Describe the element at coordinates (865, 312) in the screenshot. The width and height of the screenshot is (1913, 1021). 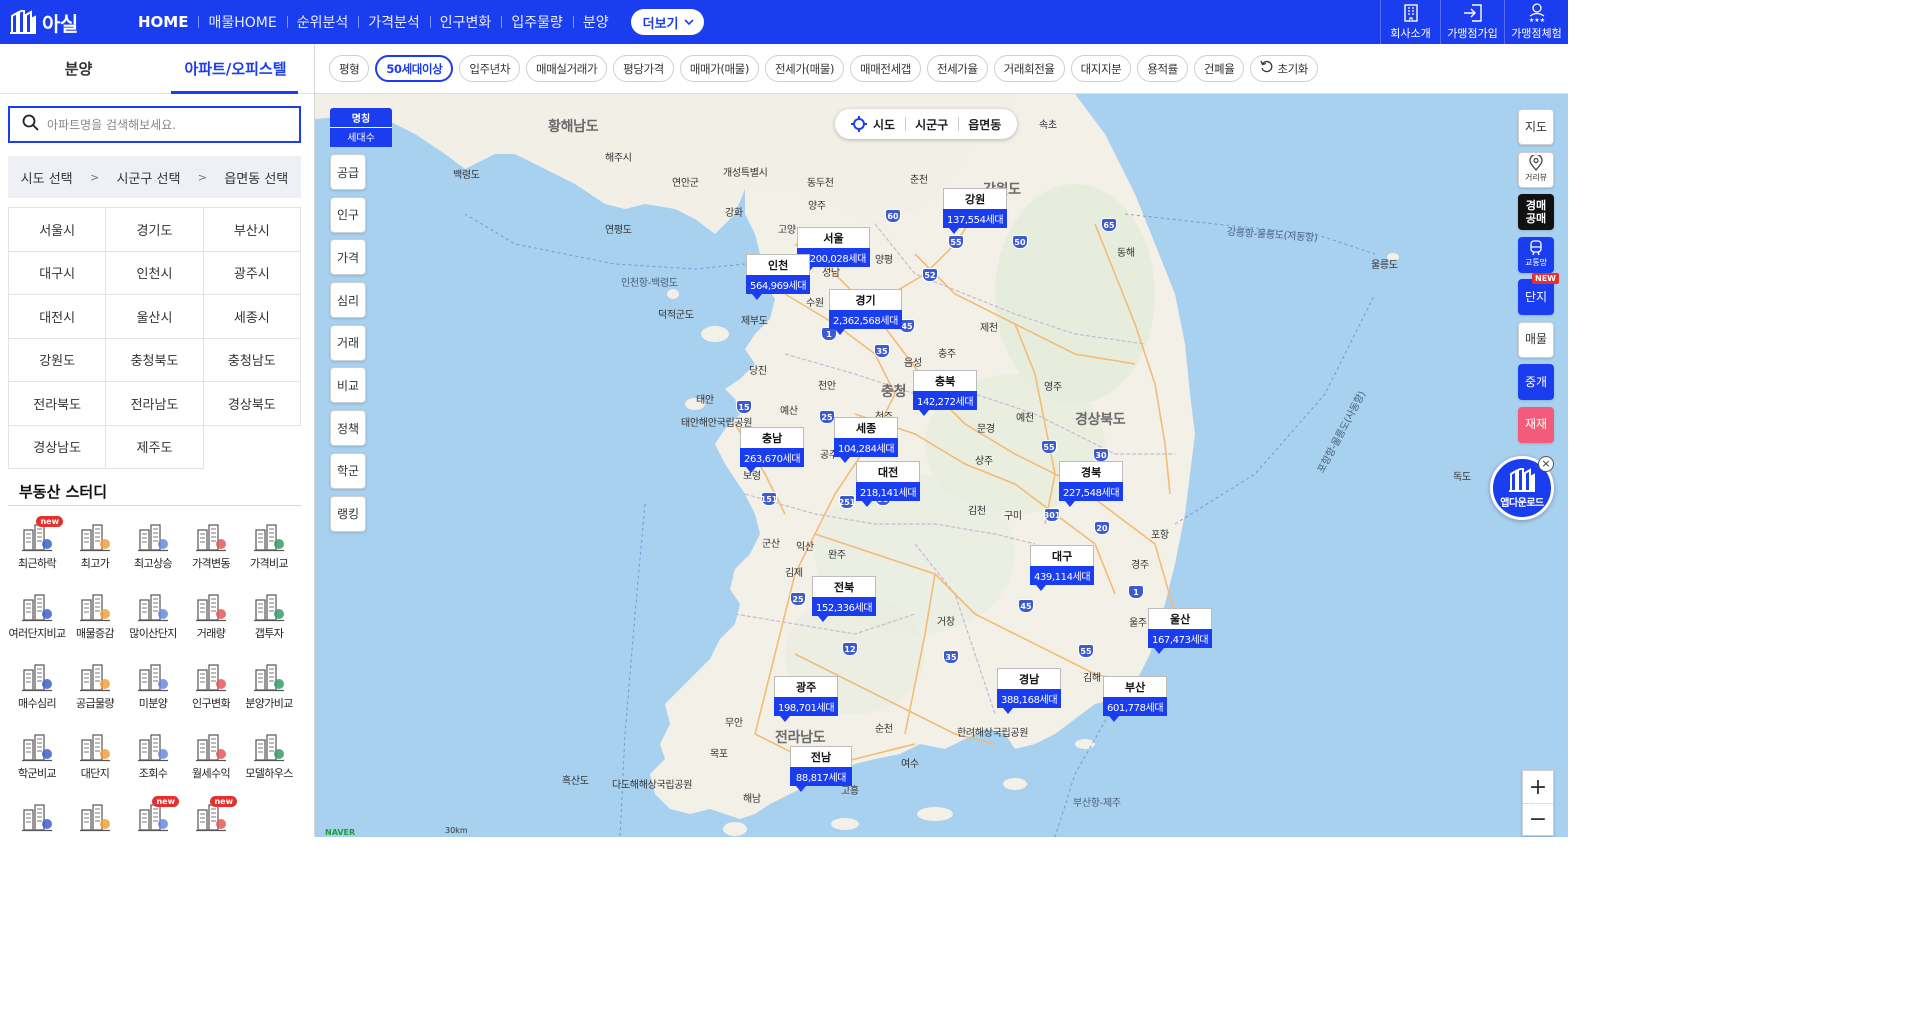
I see `region-marker-gyeonggi: 경기 2,362,568세대` at that location.